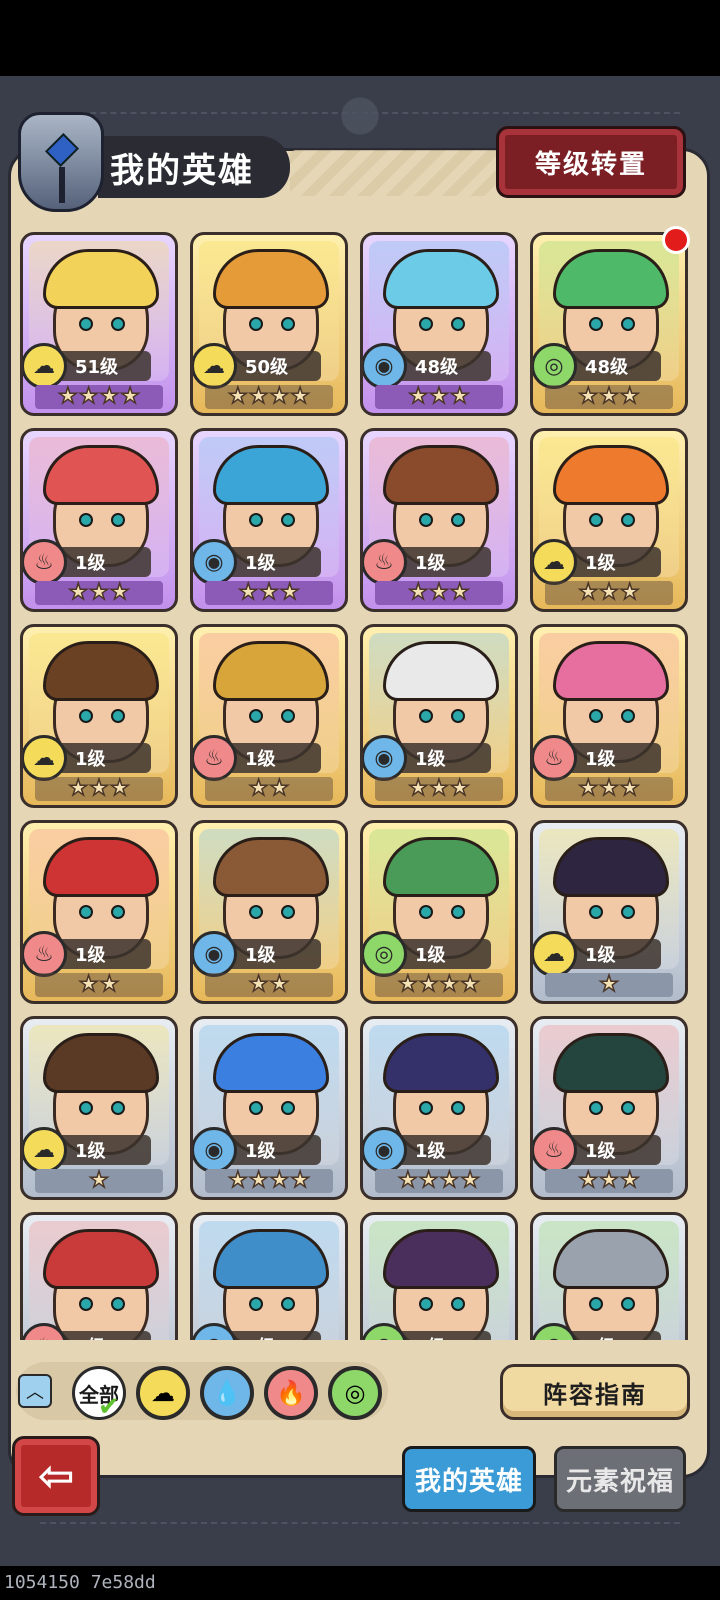 This screenshot has width=720, height=1600. What do you see at coordinates (227, 1393) in the screenshot?
I see `filter-water-button: 💧` at bounding box center [227, 1393].